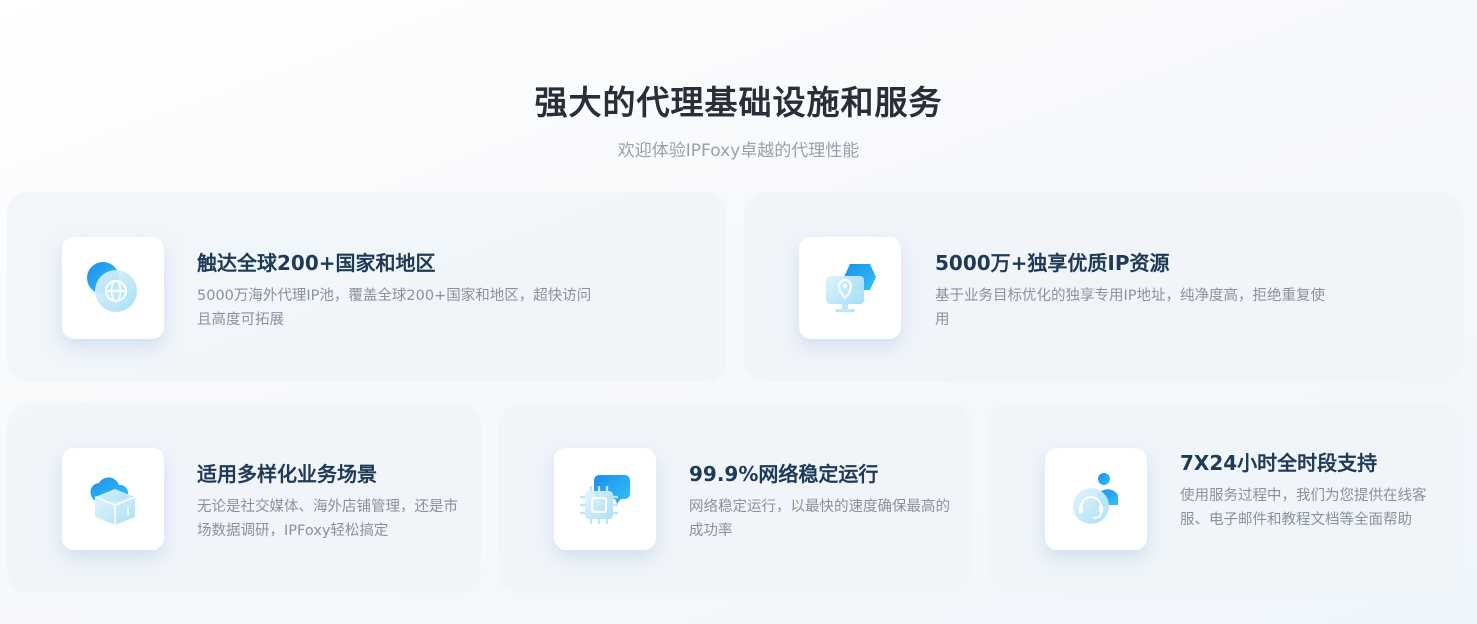 The width and height of the screenshot is (1477, 624). Describe the element at coordinates (113, 499) in the screenshot. I see `cube-cloud-icon` at that location.